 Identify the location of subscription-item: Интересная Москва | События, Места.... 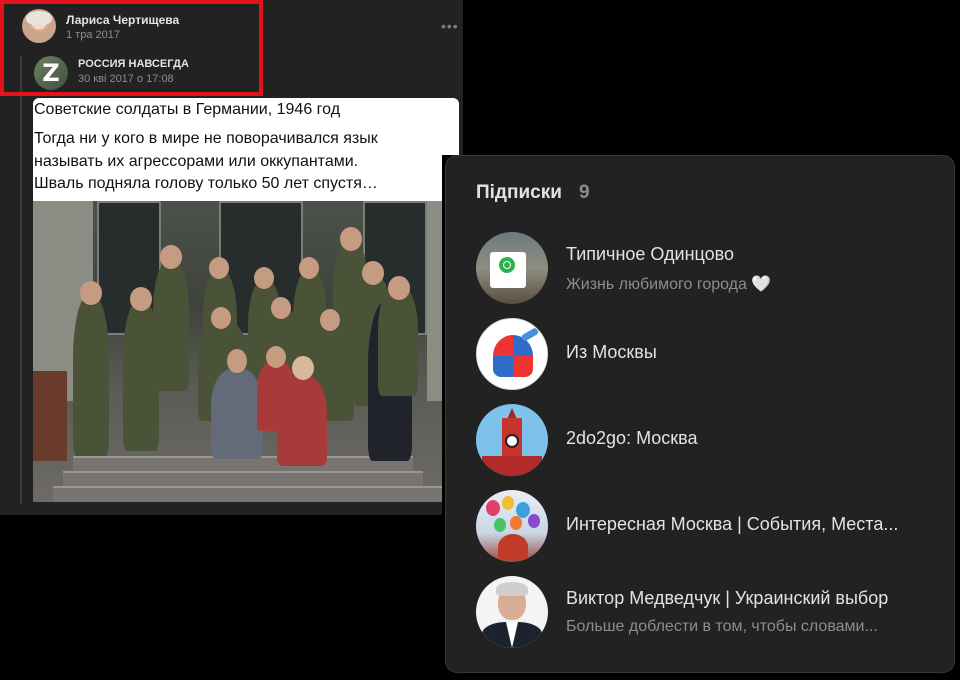
(711, 526).